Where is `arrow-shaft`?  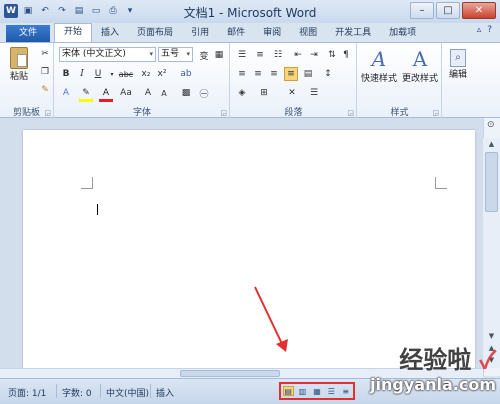 arrow-shaft is located at coordinates (269, 316).